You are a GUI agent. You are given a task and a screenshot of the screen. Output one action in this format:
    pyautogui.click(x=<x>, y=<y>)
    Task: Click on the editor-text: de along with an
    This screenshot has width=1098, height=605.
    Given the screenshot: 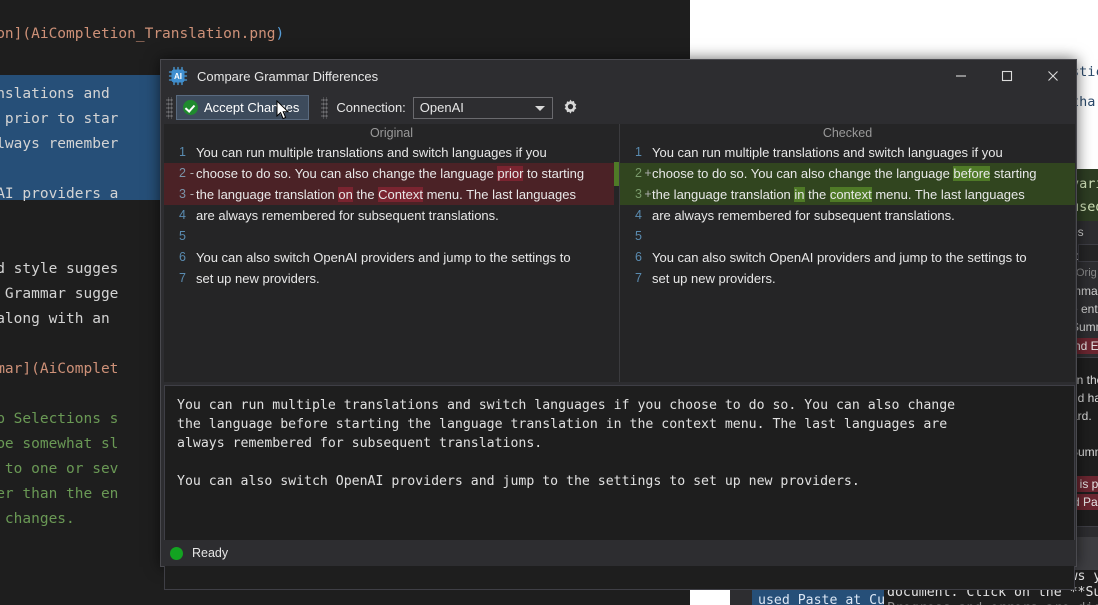 What is the action you would take?
    pyautogui.click(x=55, y=319)
    